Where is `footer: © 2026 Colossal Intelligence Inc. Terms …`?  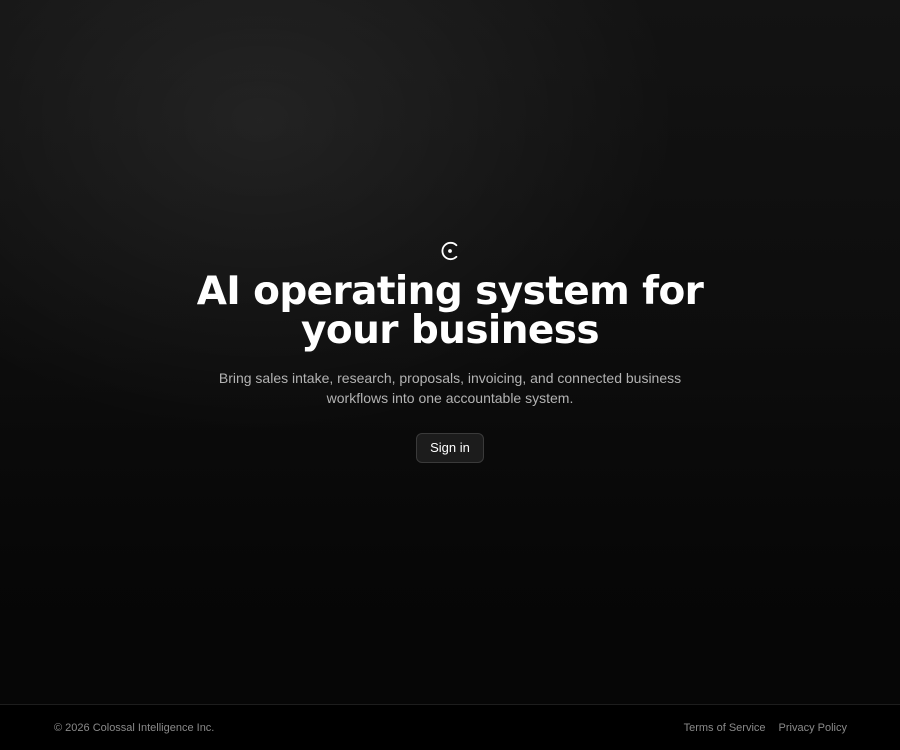 footer: © 2026 Colossal Intelligence Inc. Terms … is located at coordinates (450, 727).